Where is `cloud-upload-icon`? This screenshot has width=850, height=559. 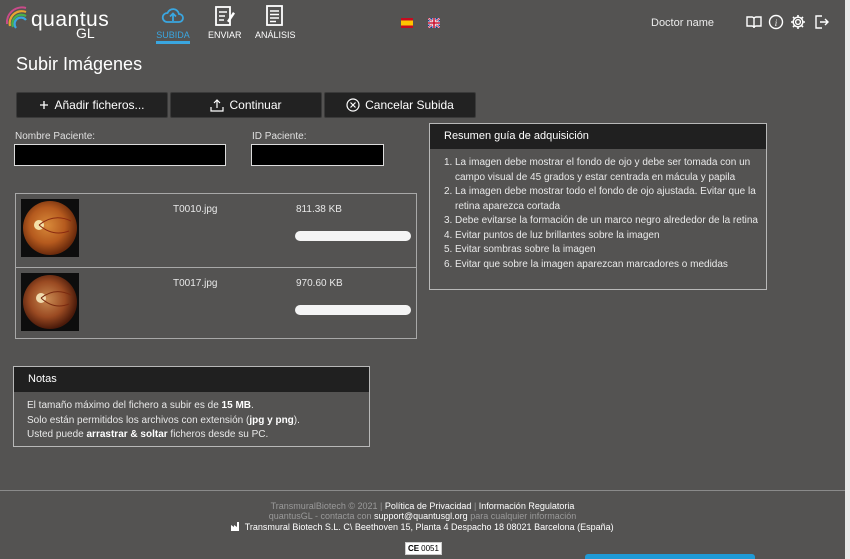 cloud-upload-icon is located at coordinates (172, 15).